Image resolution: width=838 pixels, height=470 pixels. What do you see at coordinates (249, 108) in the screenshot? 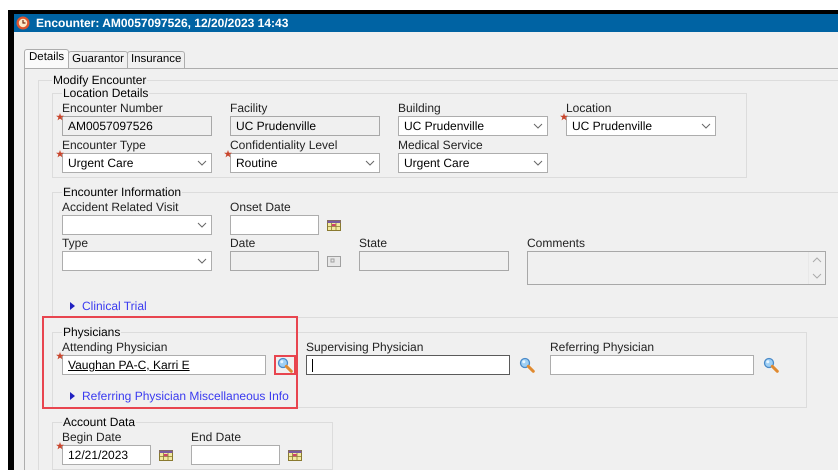
I see `field-label: Facility` at bounding box center [249, 108].